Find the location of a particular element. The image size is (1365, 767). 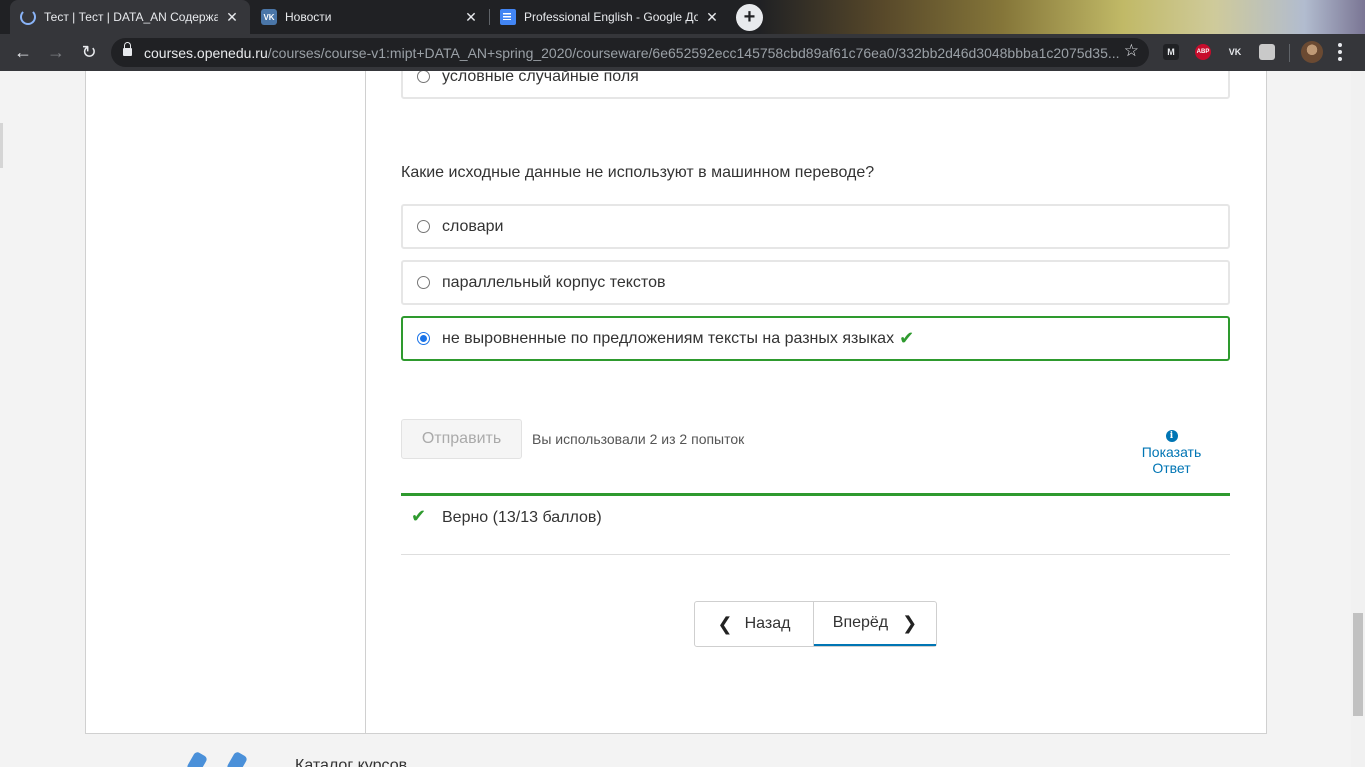

tab-course-test: Тест | Тест | DATA_AN Содержание ✕ is located at coordinates (130, 17).